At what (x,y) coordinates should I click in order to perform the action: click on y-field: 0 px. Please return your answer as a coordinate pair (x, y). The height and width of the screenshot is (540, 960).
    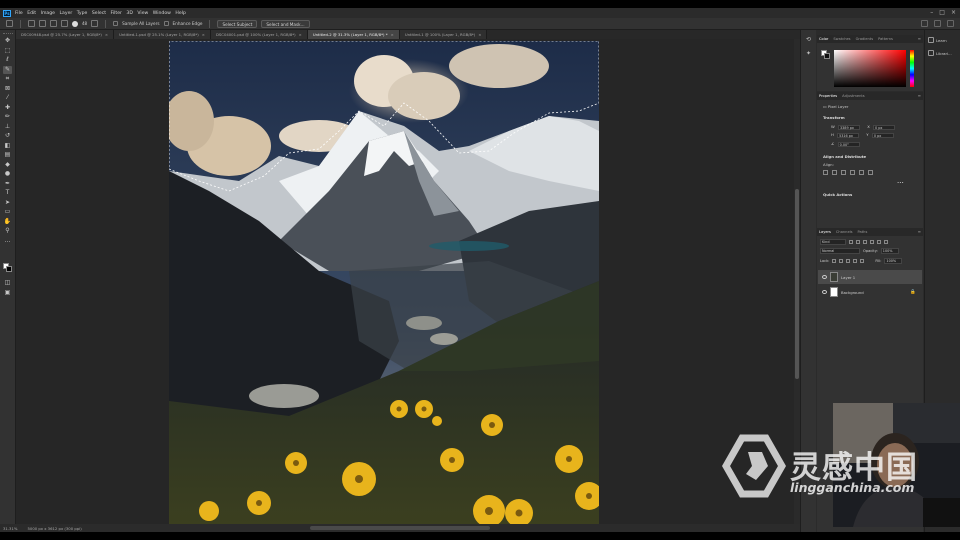
    Looking at the image, I should click on (882, 135).